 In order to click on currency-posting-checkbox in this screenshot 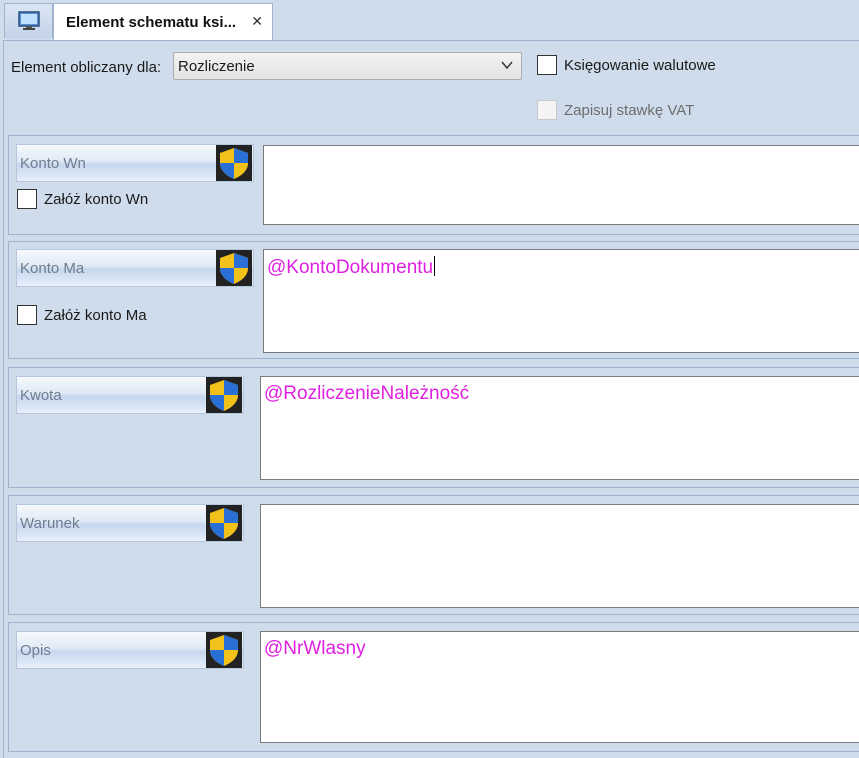, I will do `click(547, 65)`.